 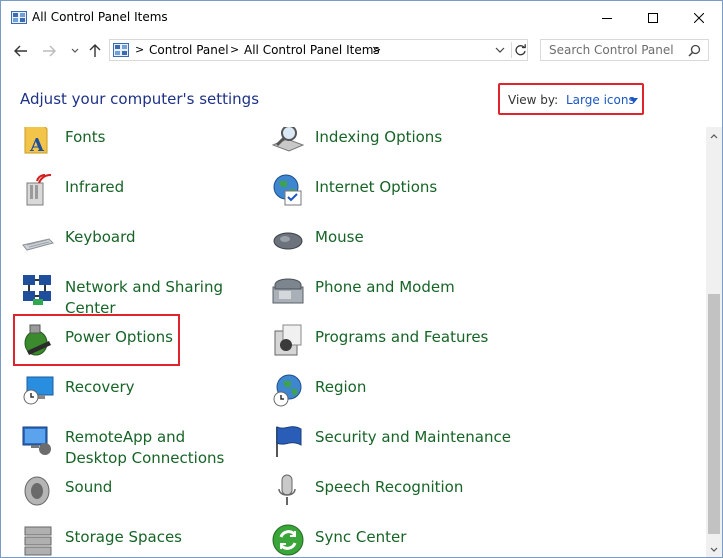 I want to click on mouse-icon, so click(x=288, y=241).